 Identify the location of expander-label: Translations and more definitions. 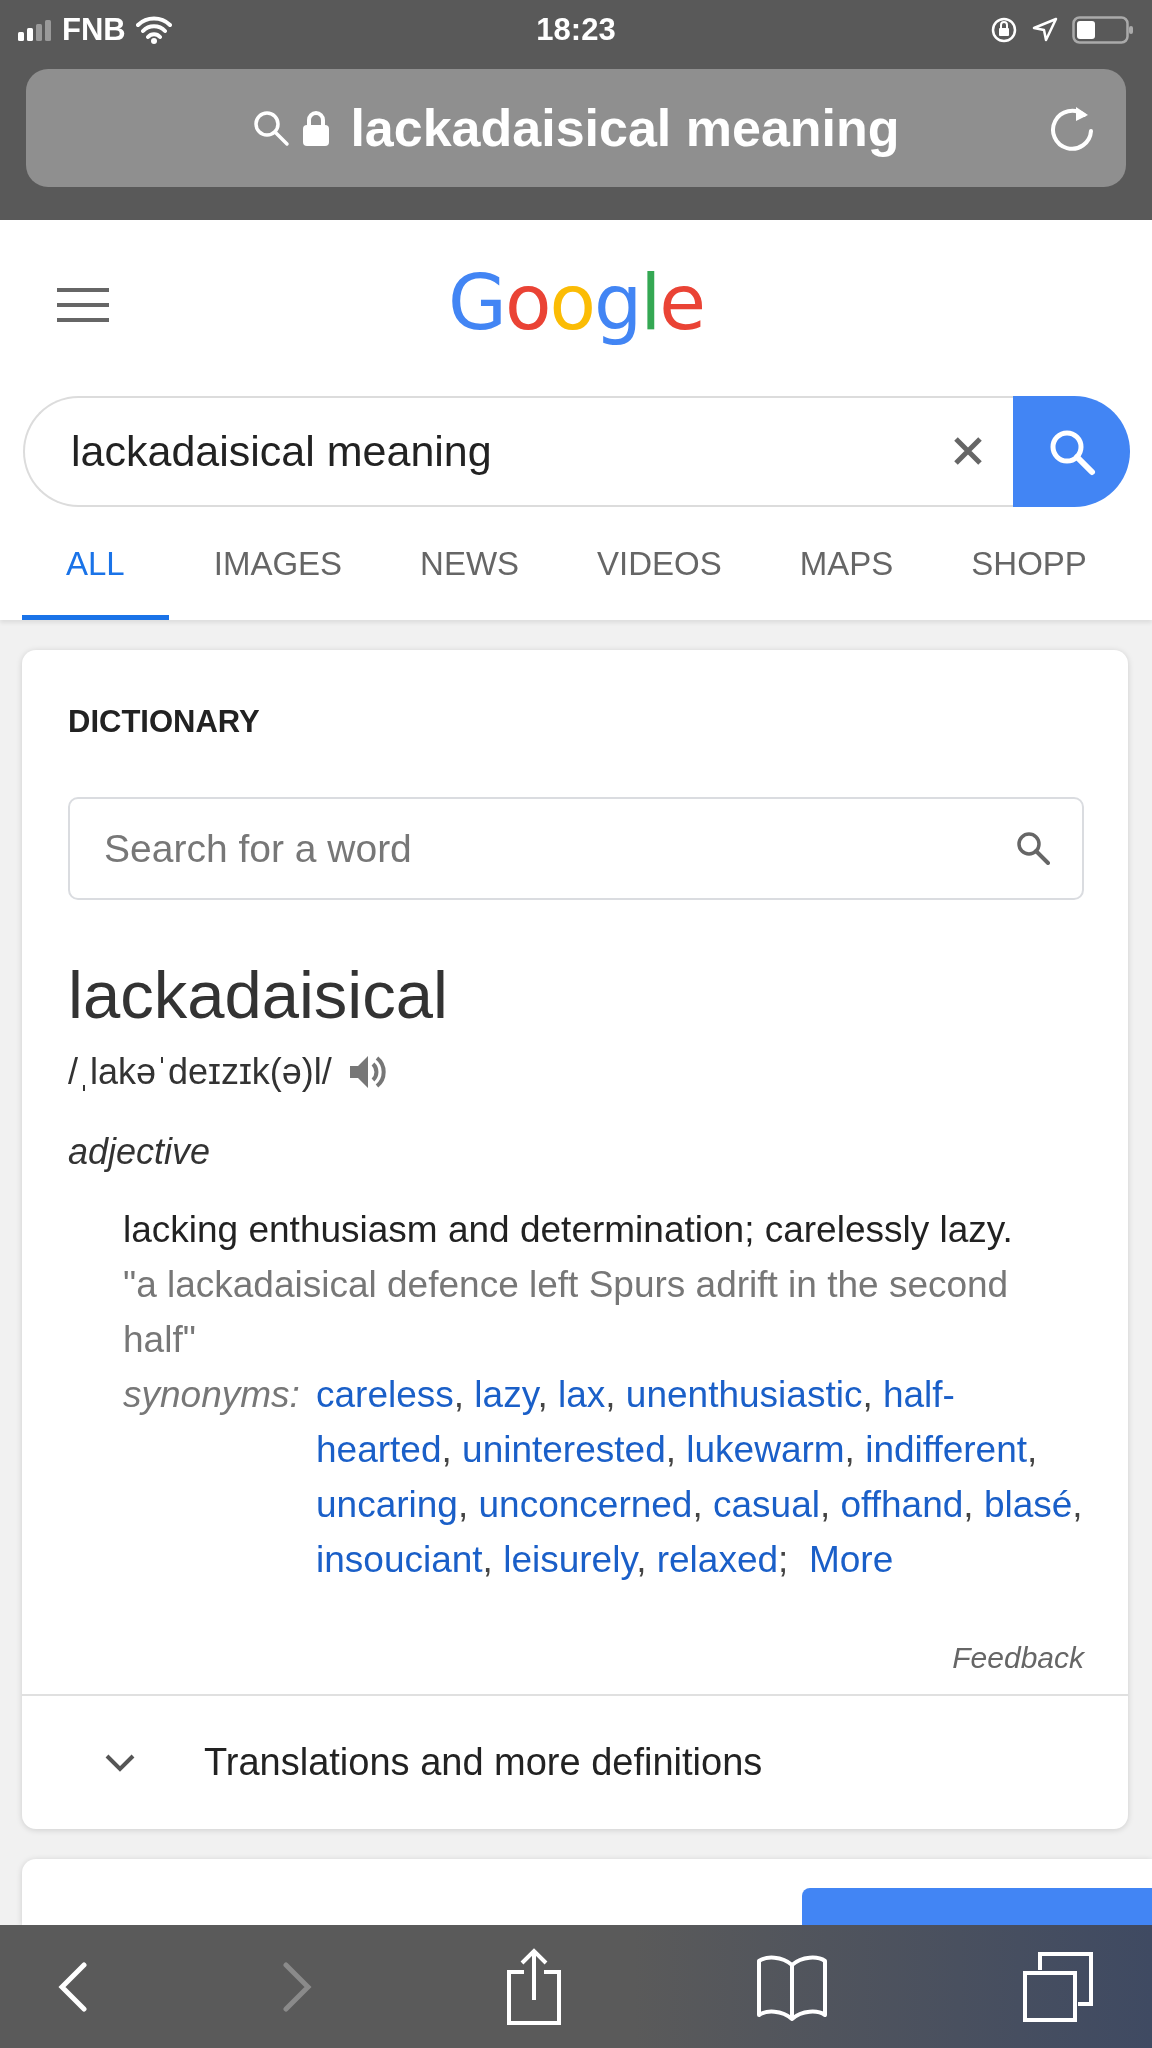
(483, 1762).